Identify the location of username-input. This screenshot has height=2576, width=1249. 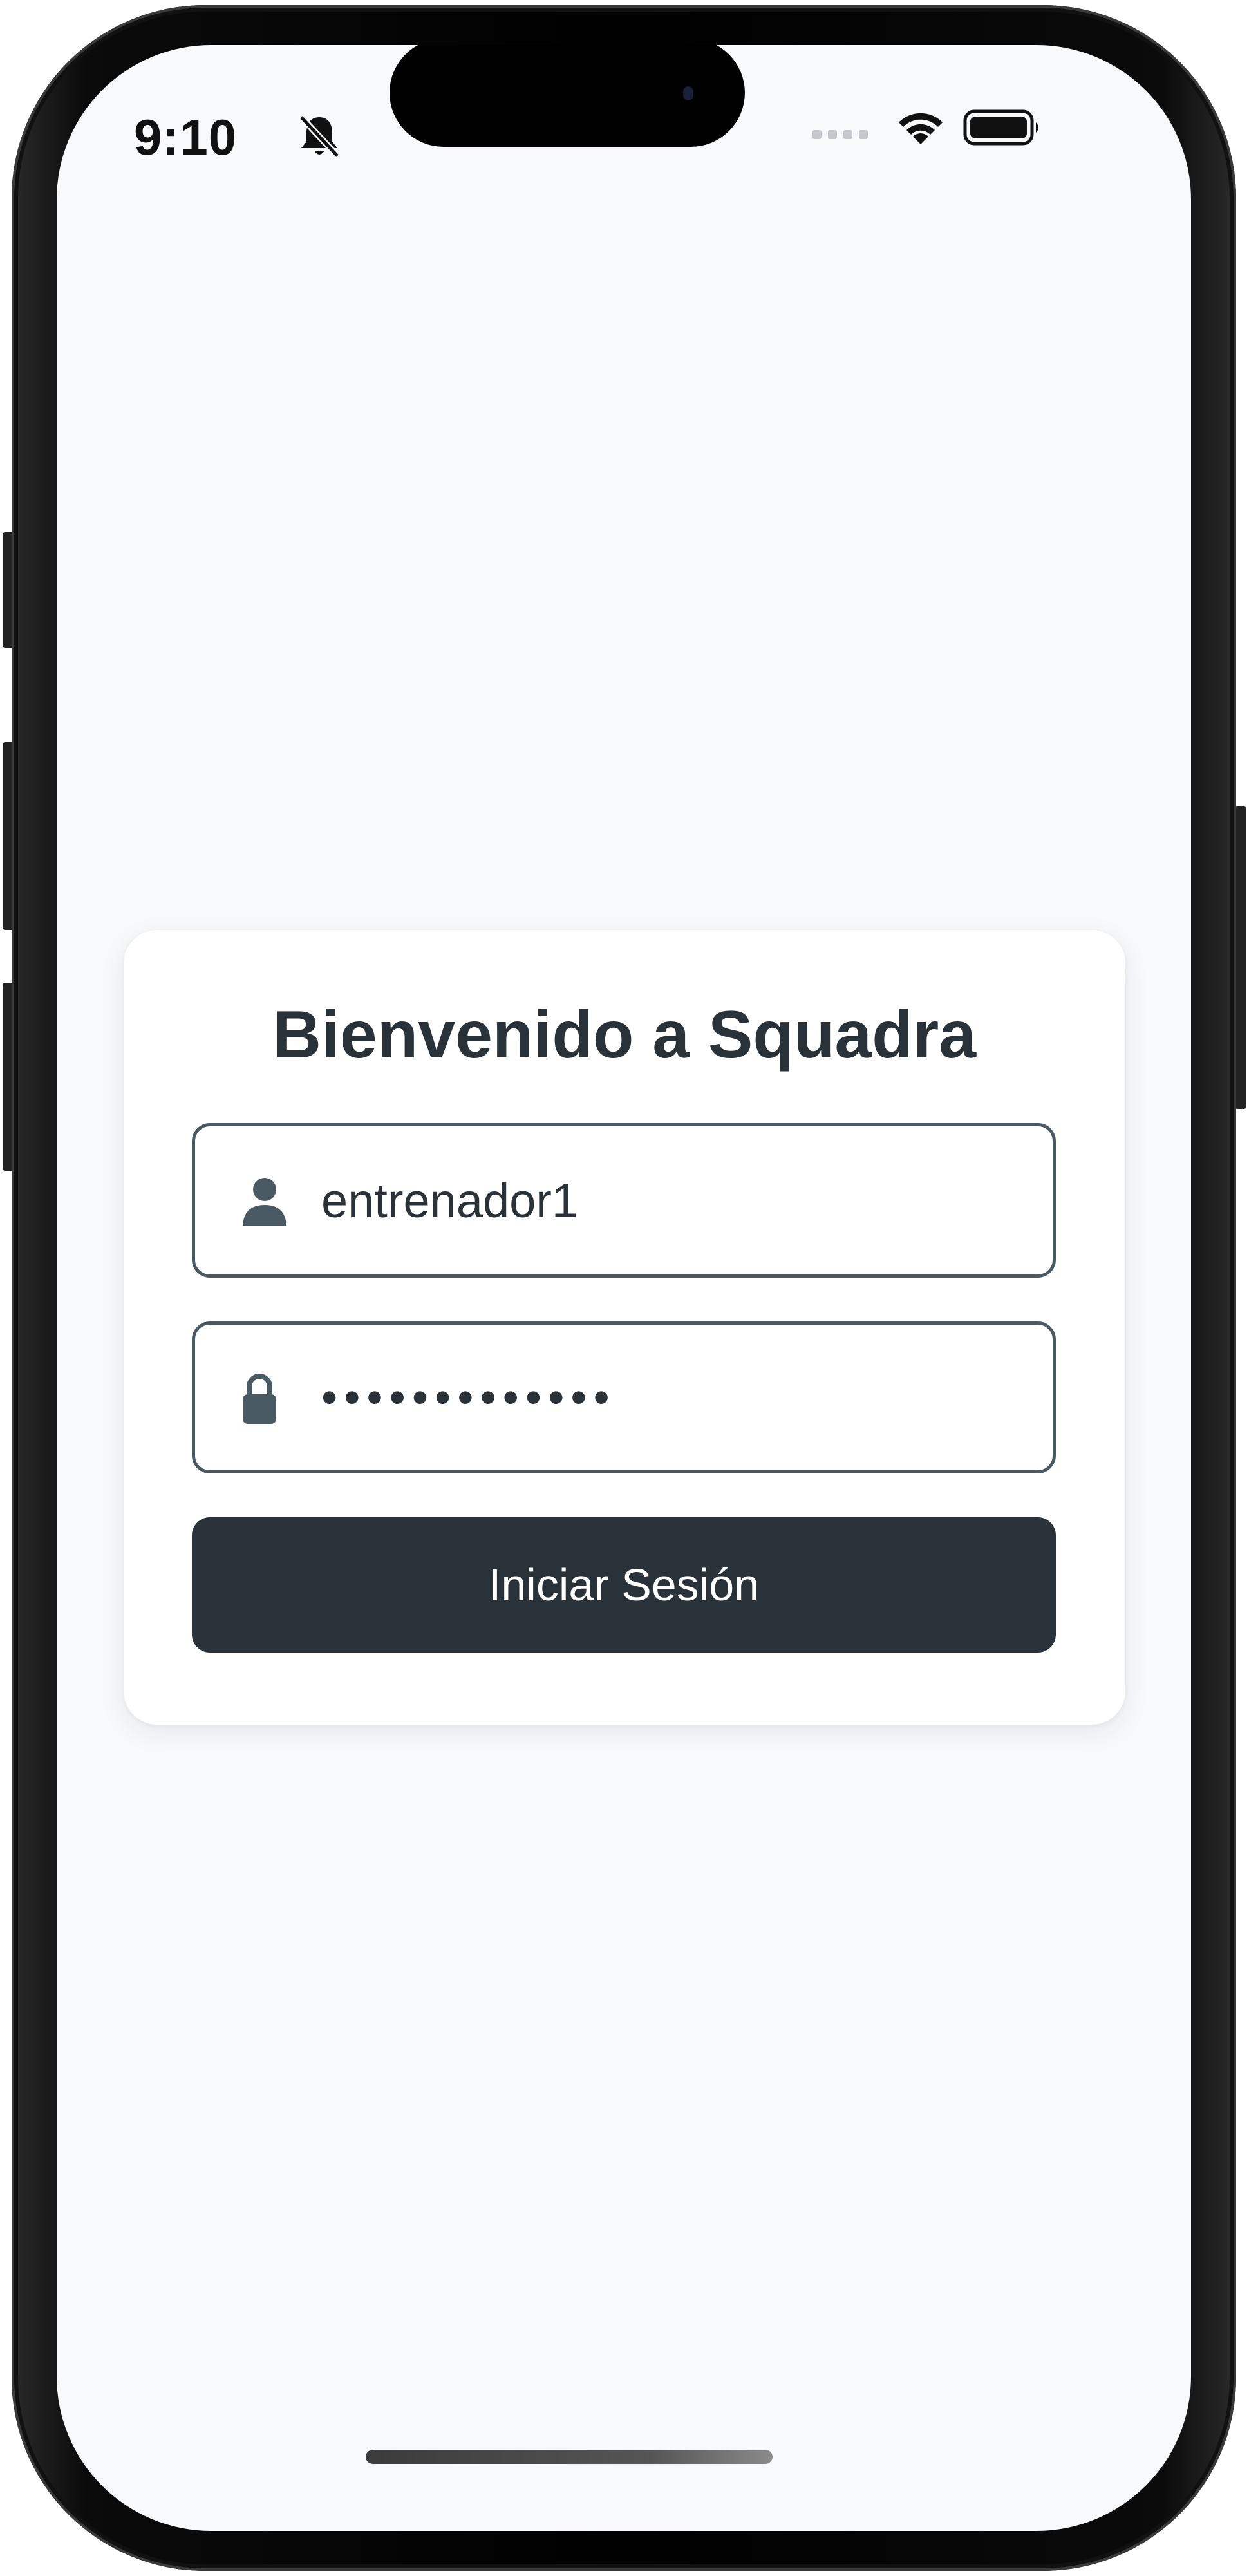
(669, 1200).